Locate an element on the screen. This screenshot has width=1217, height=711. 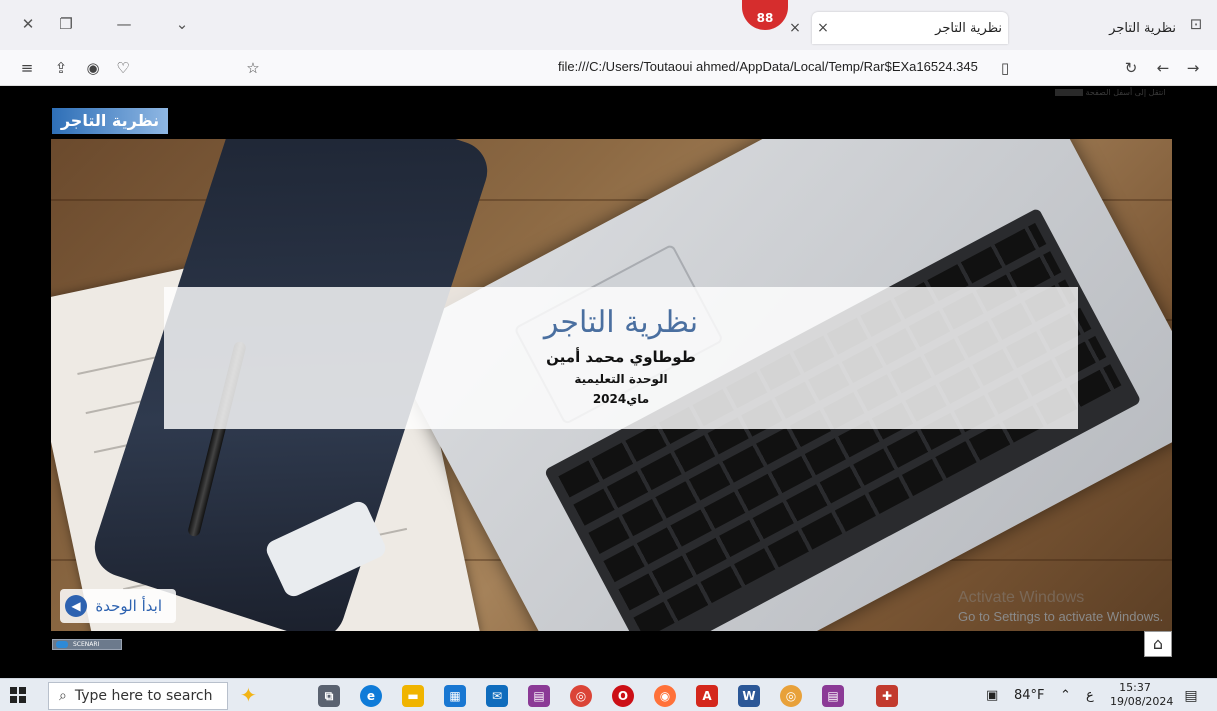
tab-blank: × is located at coordinates (798, 28).